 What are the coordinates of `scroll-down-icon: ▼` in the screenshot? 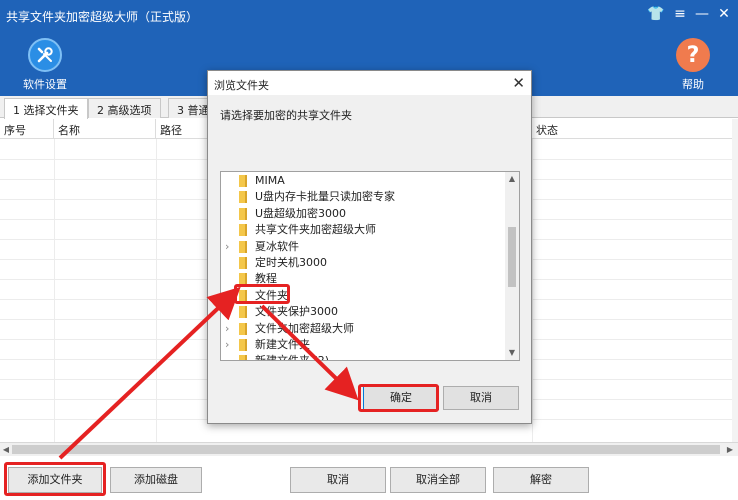 It's located at (512, 353).